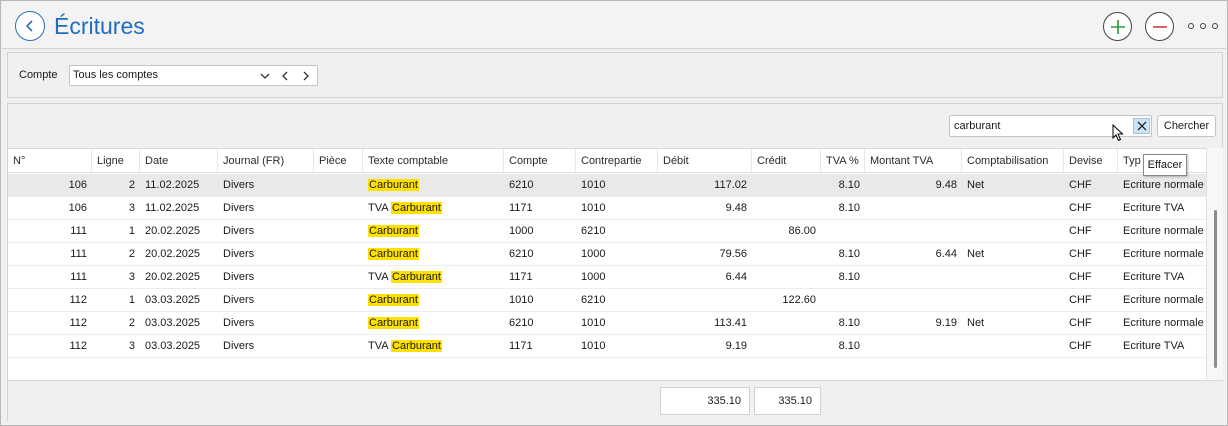  I want to click on next-account-button, so click(306, 76).